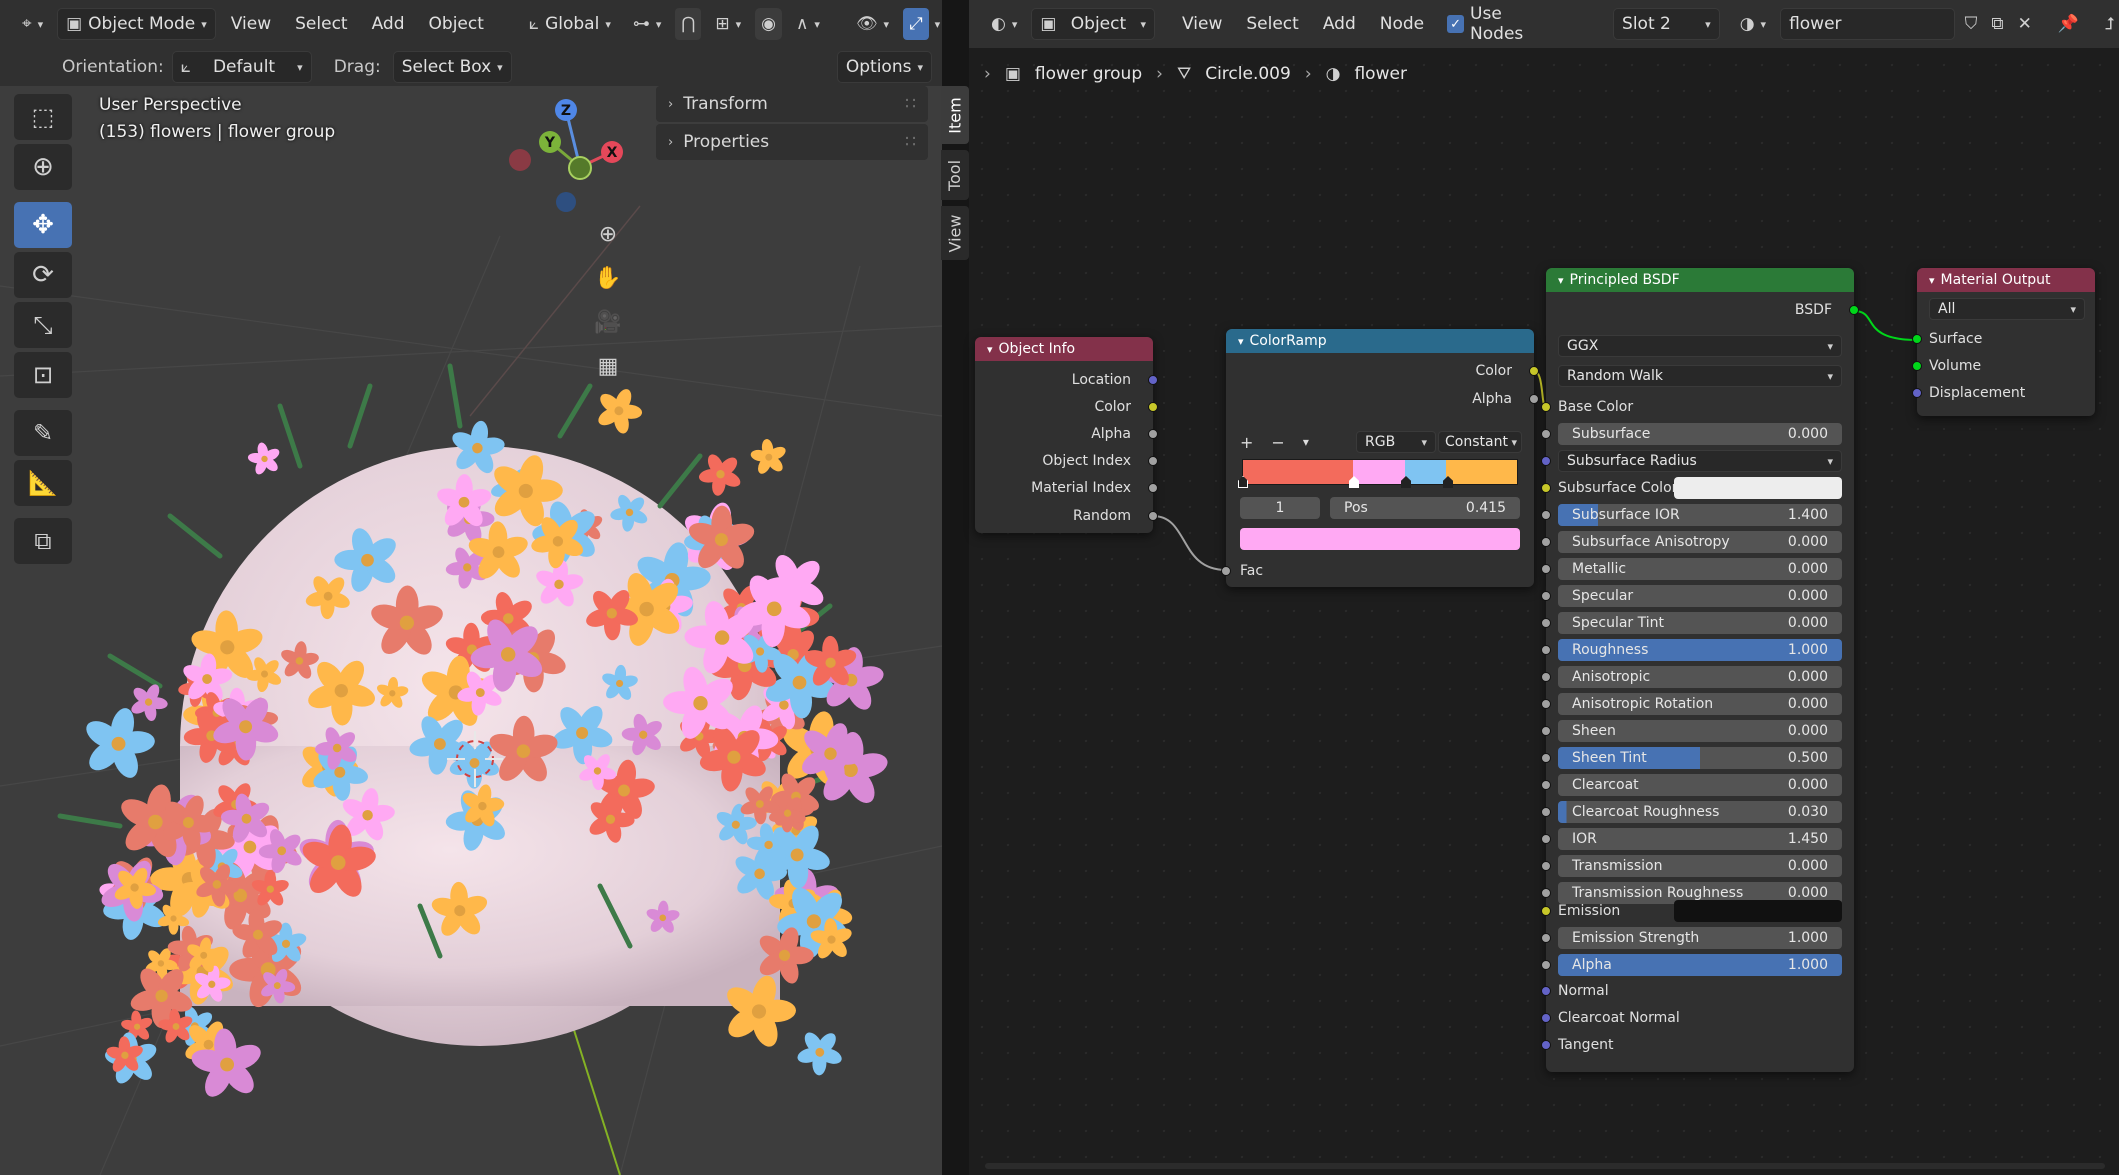 The height and width of the screenshot is (1175, 2119). Describe the element at coordinates (1546, 839) in the screenshot. I see `socket-ior-in` at that location.